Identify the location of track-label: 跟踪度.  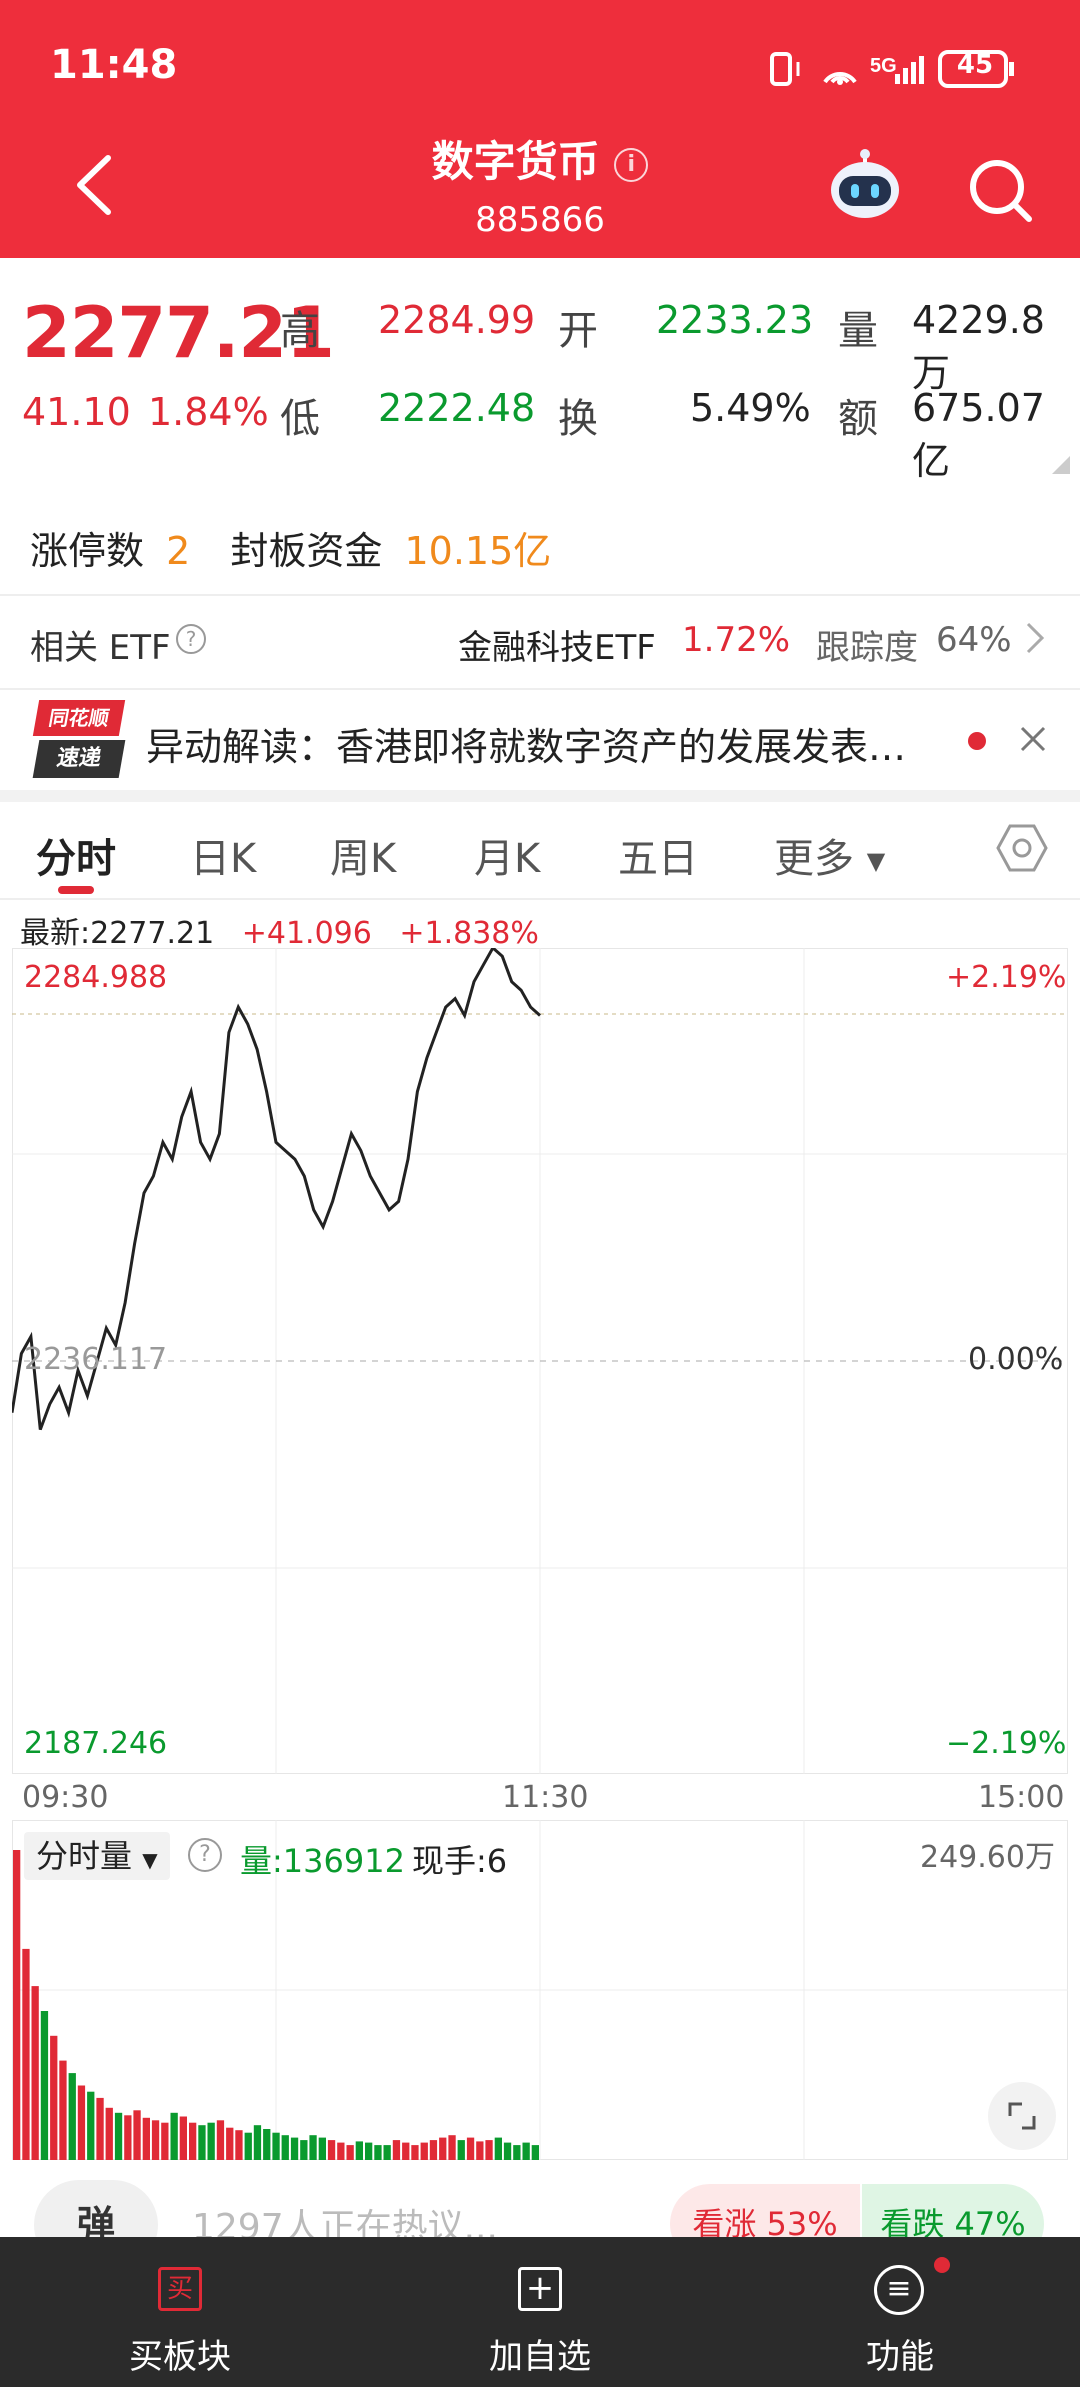
(867, 648).